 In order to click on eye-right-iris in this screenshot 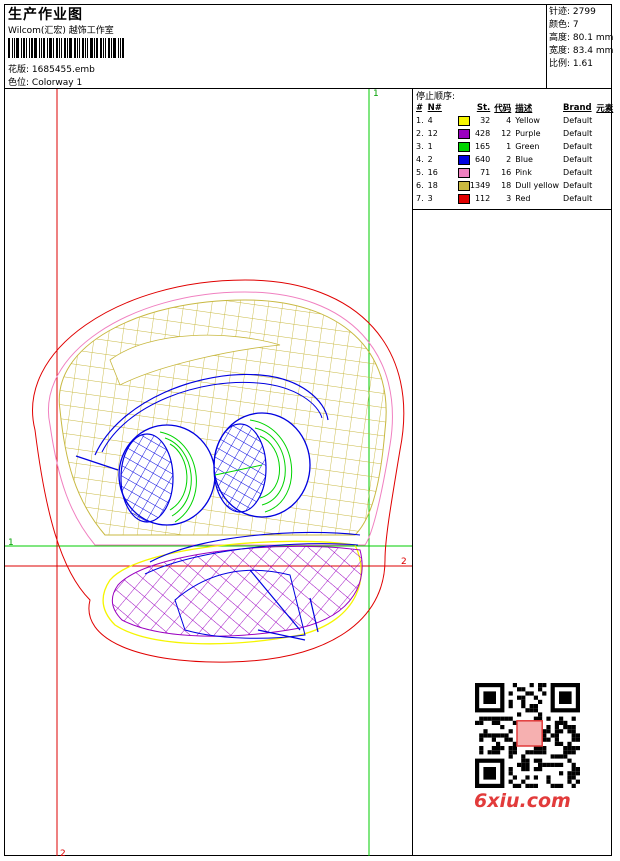, I will do `click(240, 468)`.